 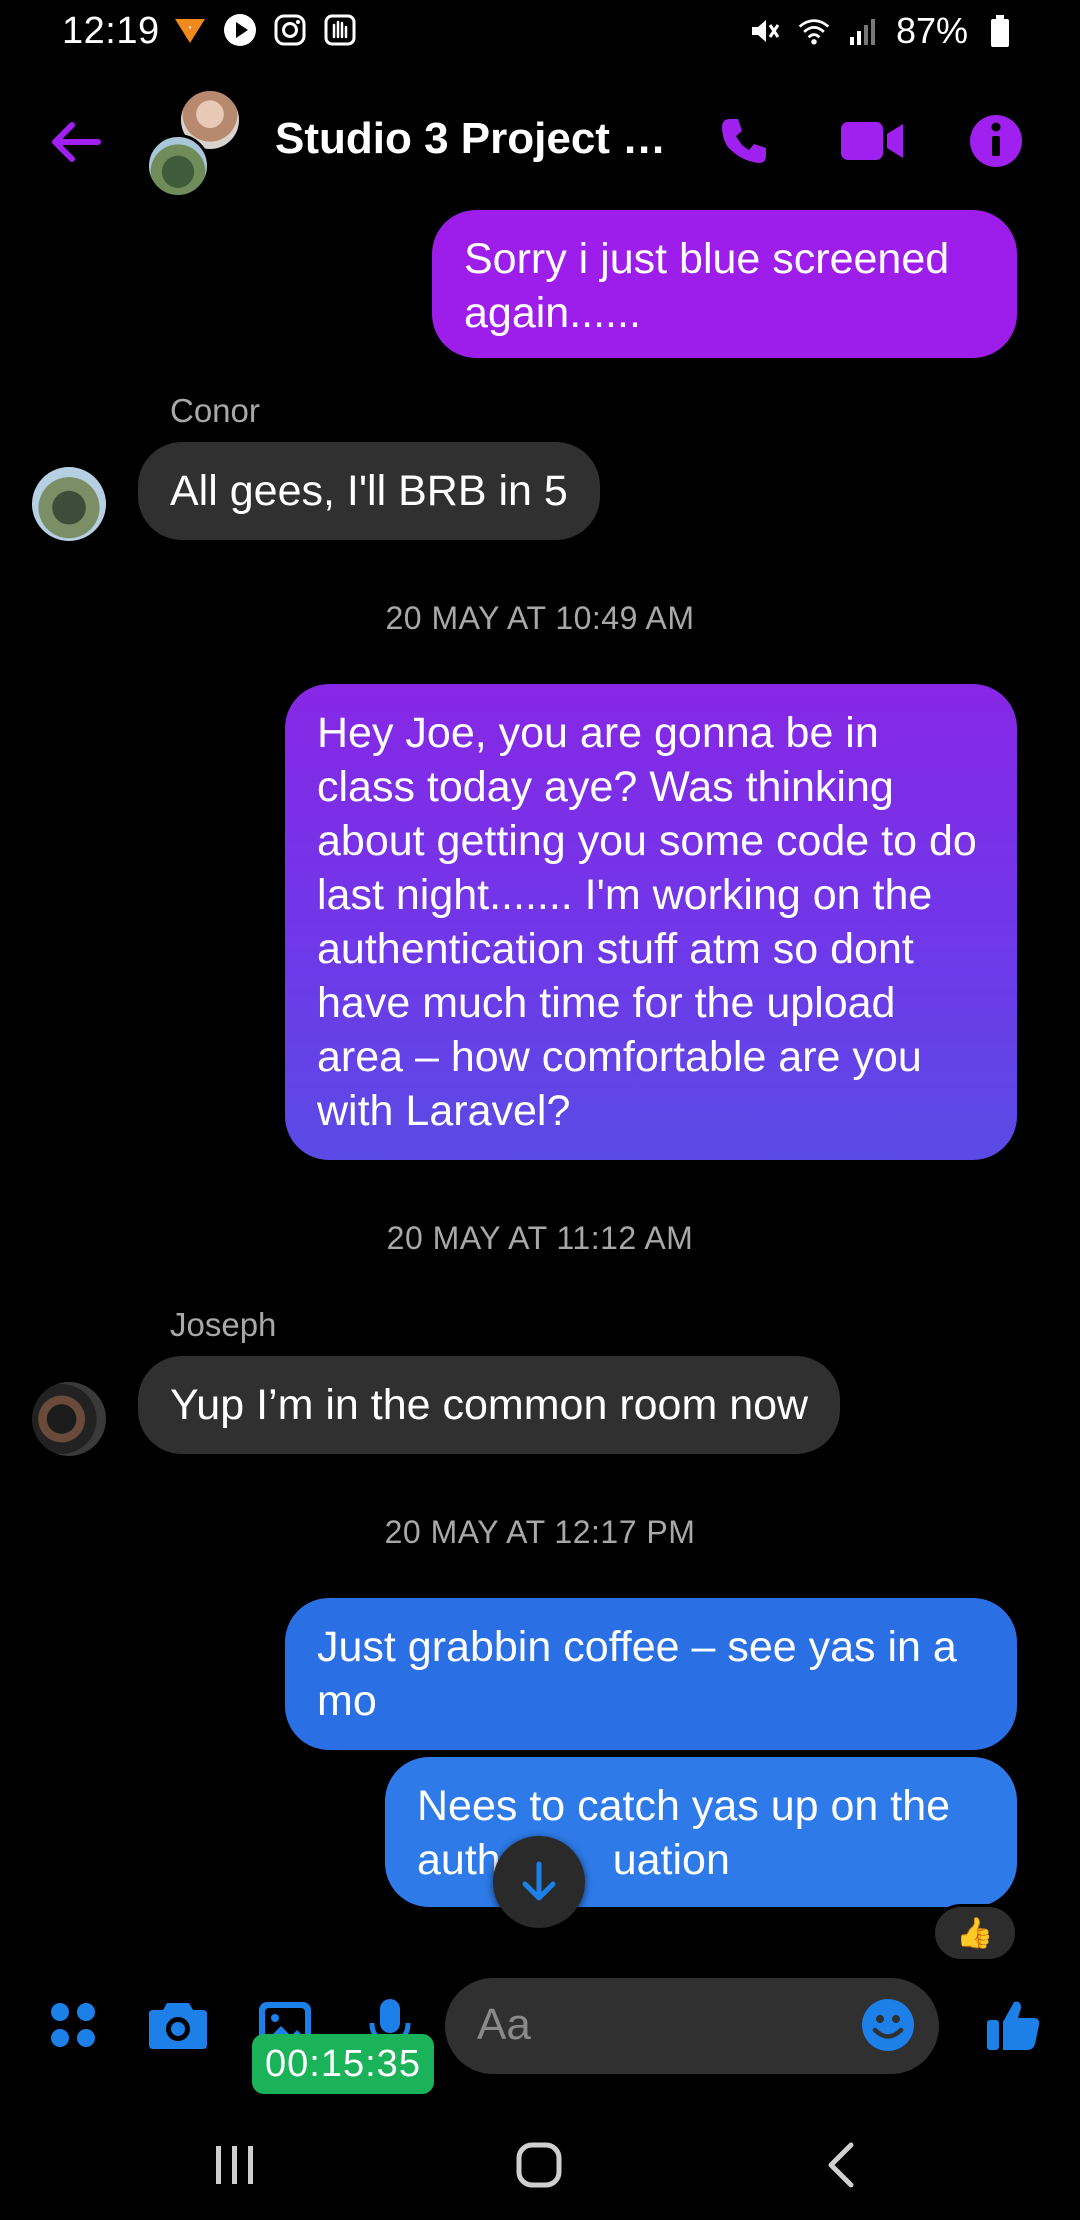 What do you see at coordinates (1000, 31) in the screenshot?
I see `battery-icon` at bounding box center [1000, 31].